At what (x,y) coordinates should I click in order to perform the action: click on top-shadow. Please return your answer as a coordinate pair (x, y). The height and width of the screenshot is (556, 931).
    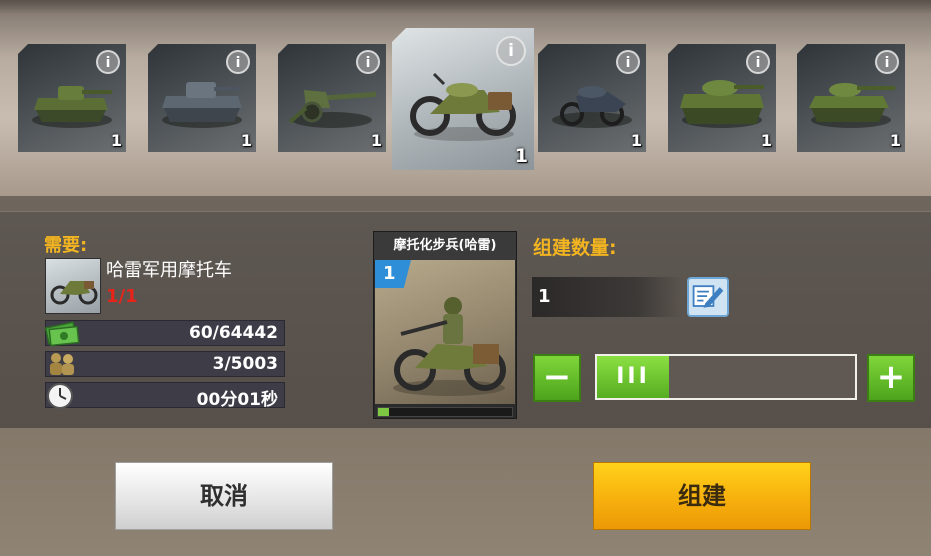
    Looking at the image, I should click on (465, 7).